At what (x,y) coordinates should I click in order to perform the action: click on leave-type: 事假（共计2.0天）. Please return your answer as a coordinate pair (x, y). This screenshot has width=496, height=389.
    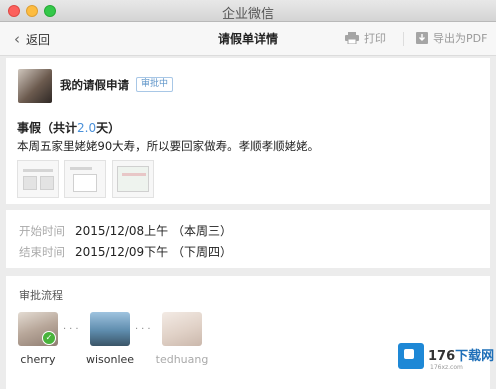
    Looking at the image, I should click on (68, 127).